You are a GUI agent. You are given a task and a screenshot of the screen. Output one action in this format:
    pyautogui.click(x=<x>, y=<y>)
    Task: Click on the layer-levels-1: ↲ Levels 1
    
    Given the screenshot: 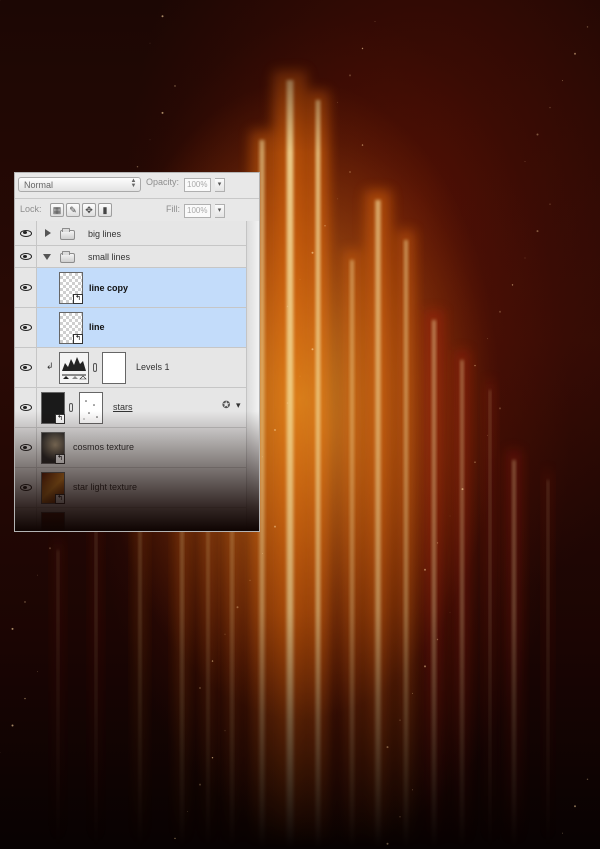 What is the action you would take?
    pyautogui.click(x=130, y=368)
    